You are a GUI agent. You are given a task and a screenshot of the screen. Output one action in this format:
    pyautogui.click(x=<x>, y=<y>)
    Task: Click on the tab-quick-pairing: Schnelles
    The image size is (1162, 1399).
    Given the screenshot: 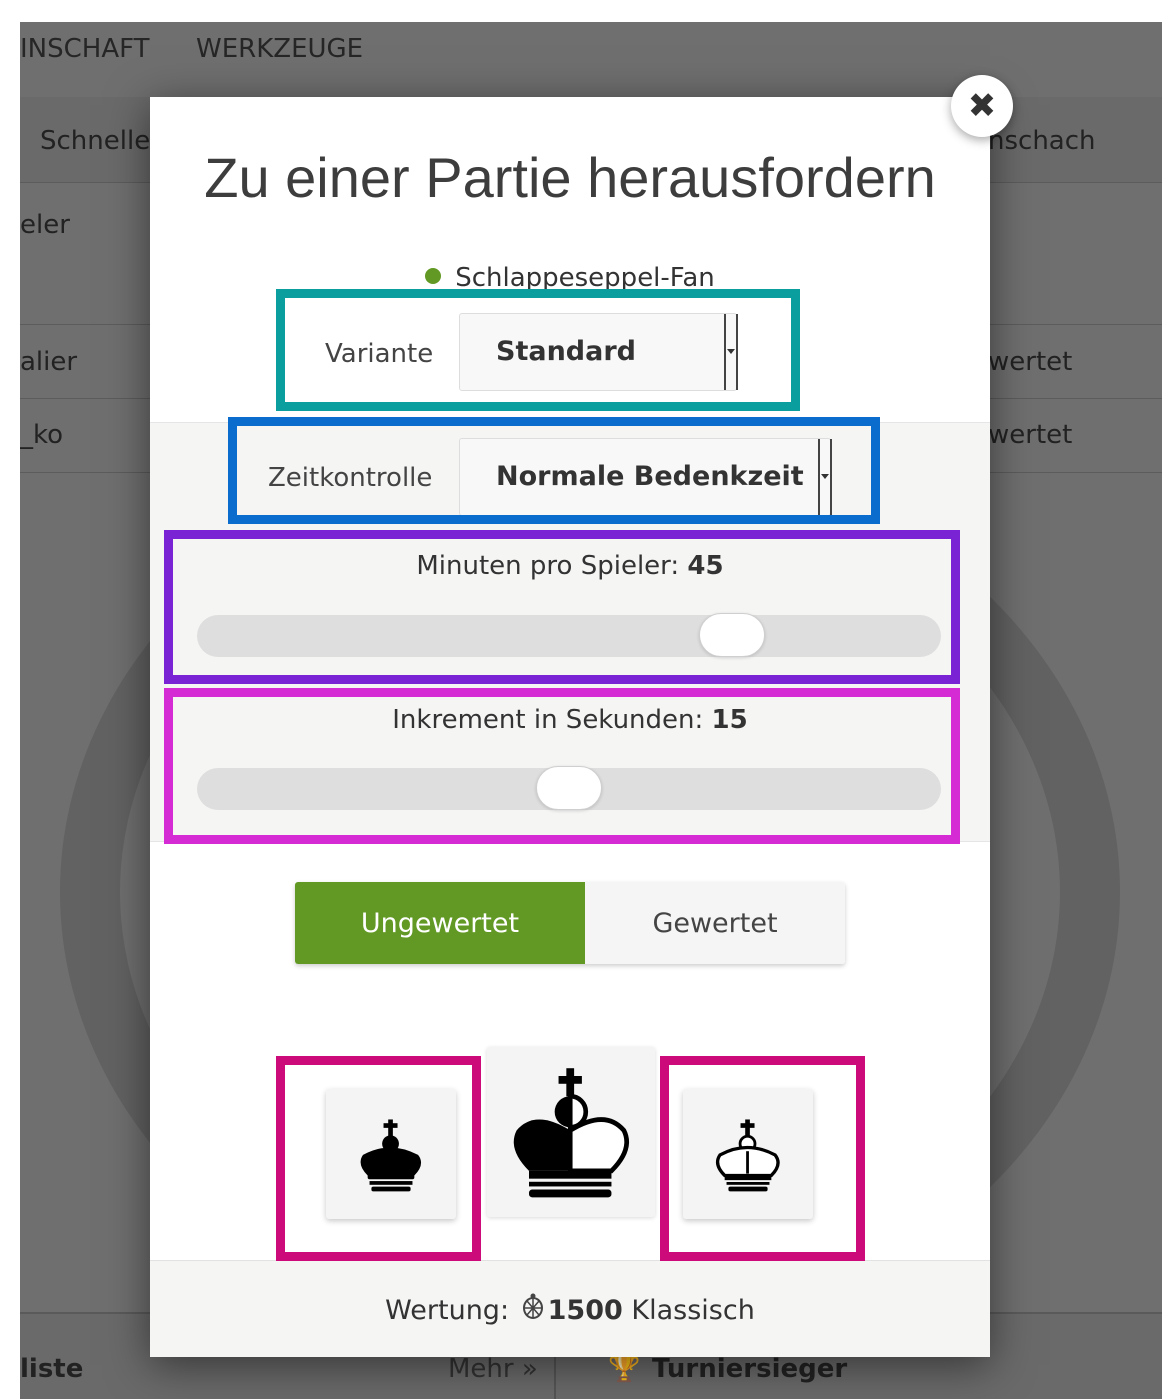 What is the action you would take?
    pyautogui.click(x=102, y=141)
    